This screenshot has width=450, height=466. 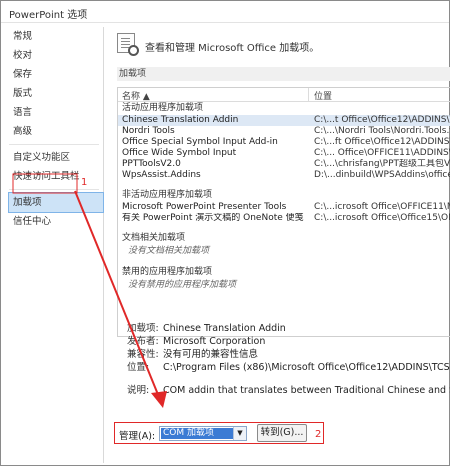 I want to click on manage-dropdown: COM 加载项 ▼, so click(x=203, y=433).